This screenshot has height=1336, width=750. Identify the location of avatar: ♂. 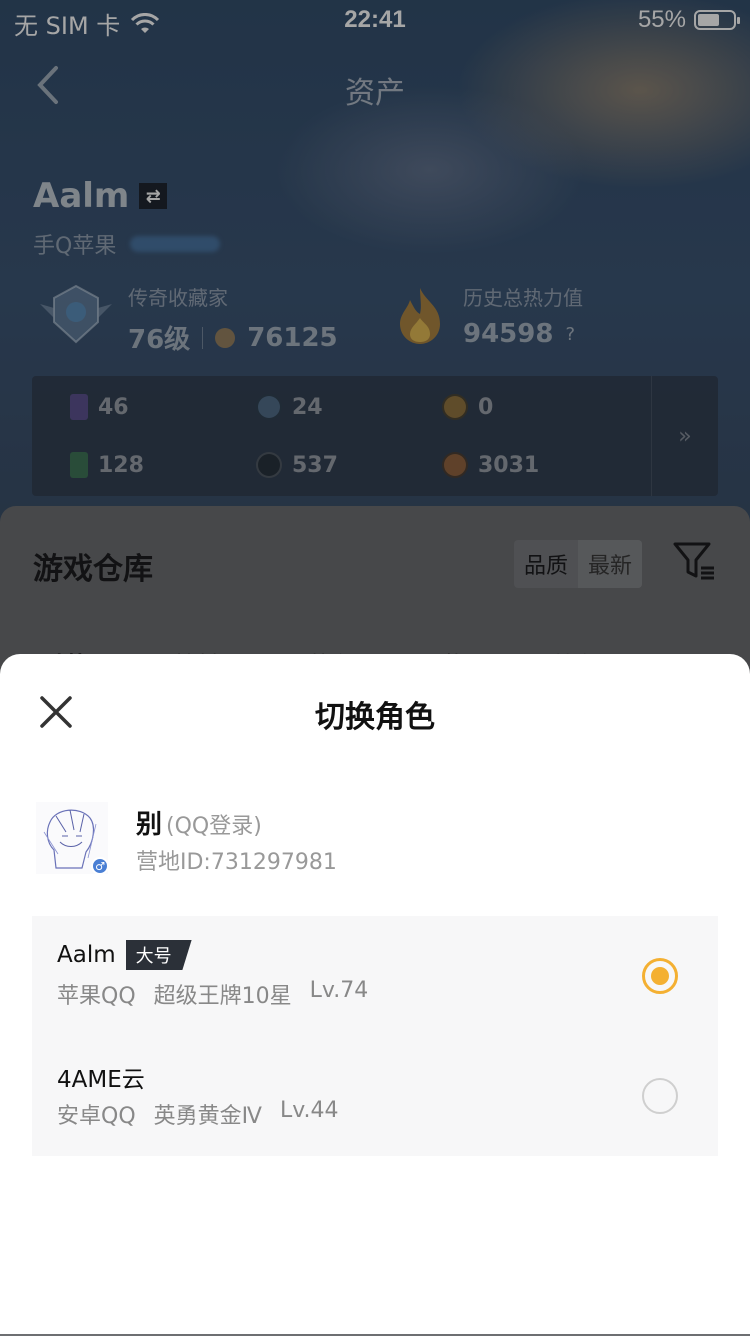
(72, 838).